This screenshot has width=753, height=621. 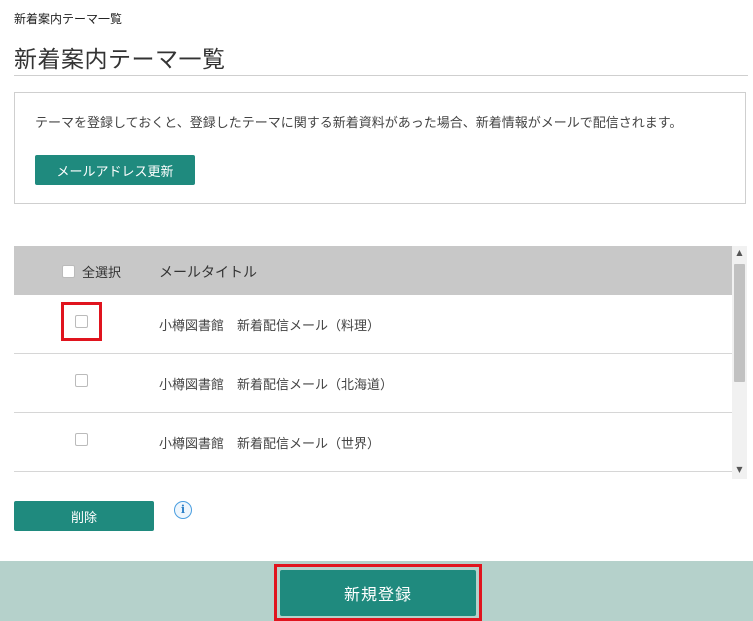 I want to click on table-header: 全選択 メールタイトル, so click(x=373, y=270).